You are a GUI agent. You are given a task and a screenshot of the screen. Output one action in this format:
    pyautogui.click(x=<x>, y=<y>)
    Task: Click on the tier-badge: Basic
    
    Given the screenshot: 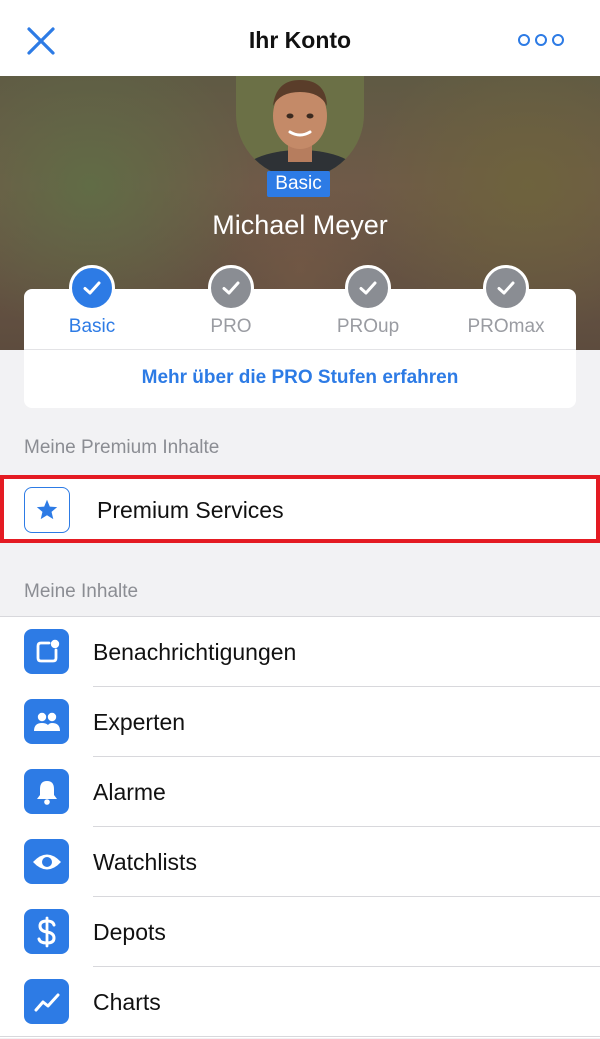 What is the action you would take?
    pyautogui.click(x=298, y=184)
    